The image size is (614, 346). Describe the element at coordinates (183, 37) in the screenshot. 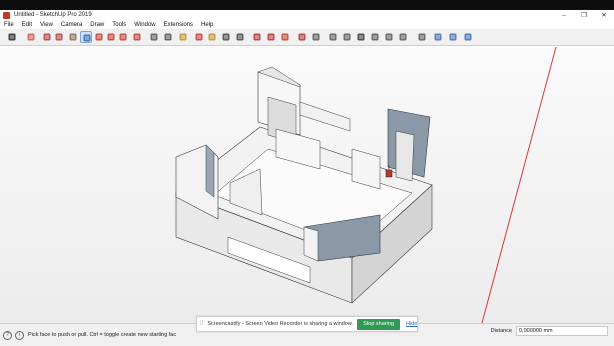

I see `paint-bucket-tool-icon` at that location.